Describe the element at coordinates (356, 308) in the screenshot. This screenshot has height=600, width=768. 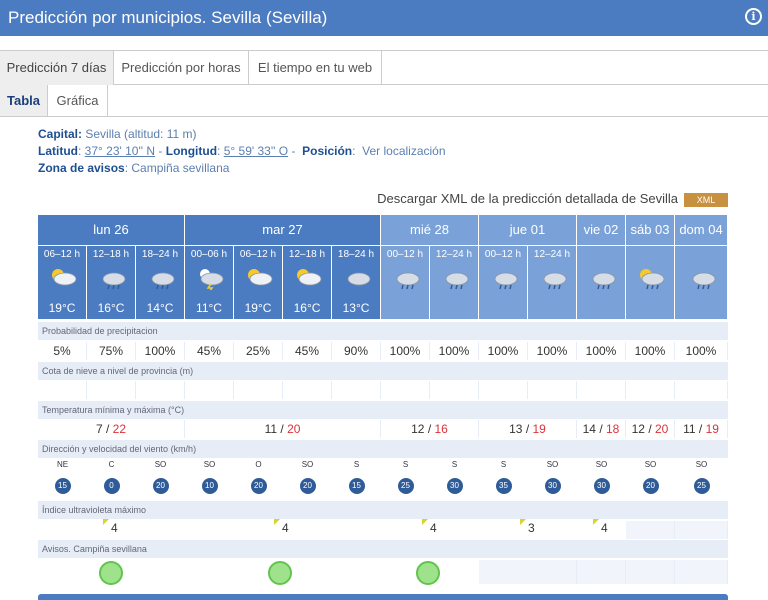
I see `temp-value: 13°C` at that location.